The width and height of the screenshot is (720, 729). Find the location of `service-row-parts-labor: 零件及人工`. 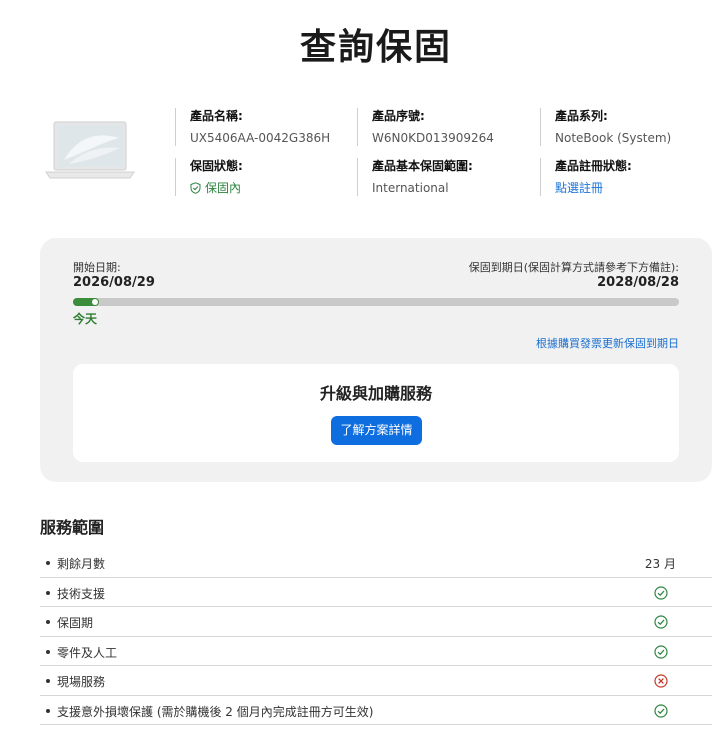

service-row-parts-labor: 零件及人工 is located at coordinates (376, 651).